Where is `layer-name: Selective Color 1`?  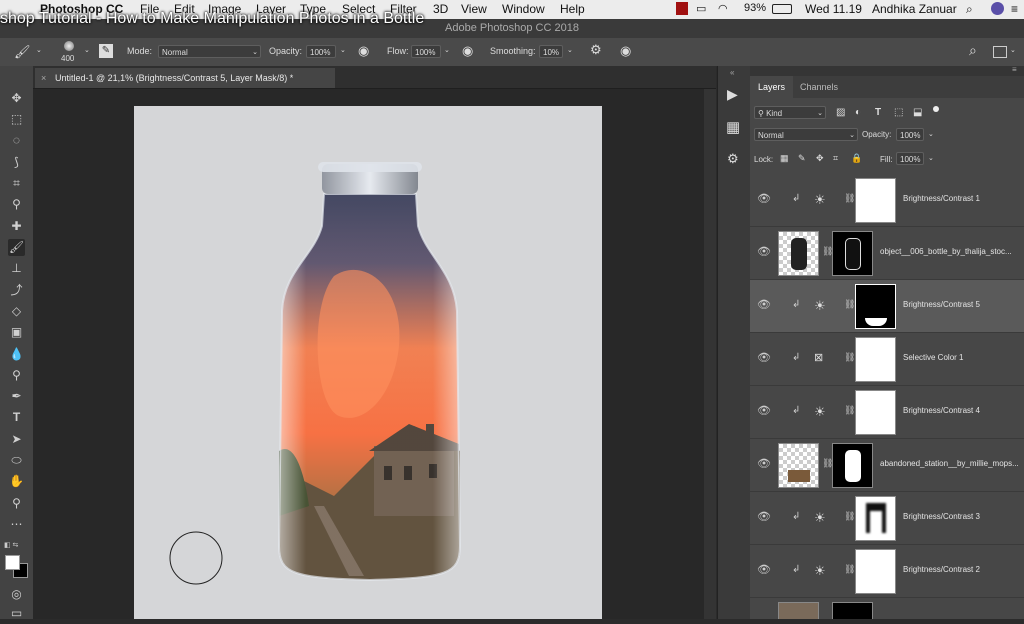 layer-name: Selective Color 1 is located at coordinates (933, 357).